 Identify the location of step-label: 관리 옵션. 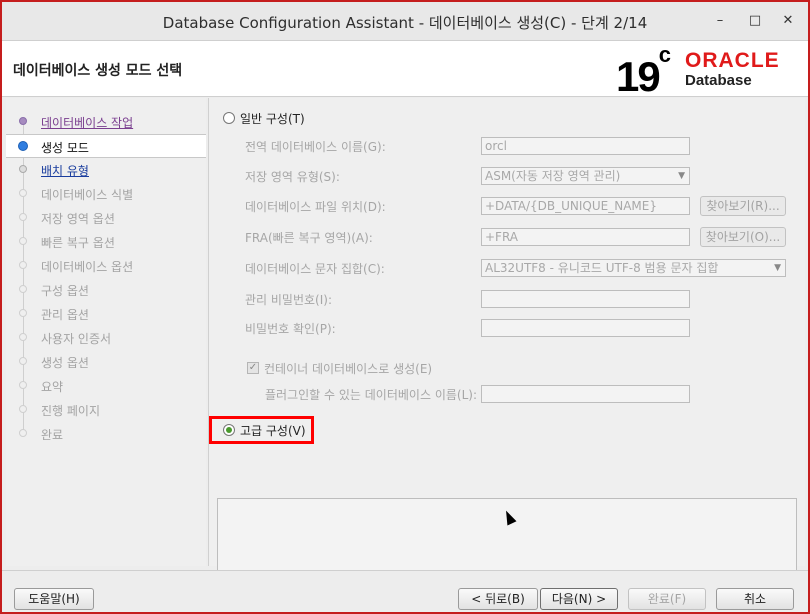
(65, 315).